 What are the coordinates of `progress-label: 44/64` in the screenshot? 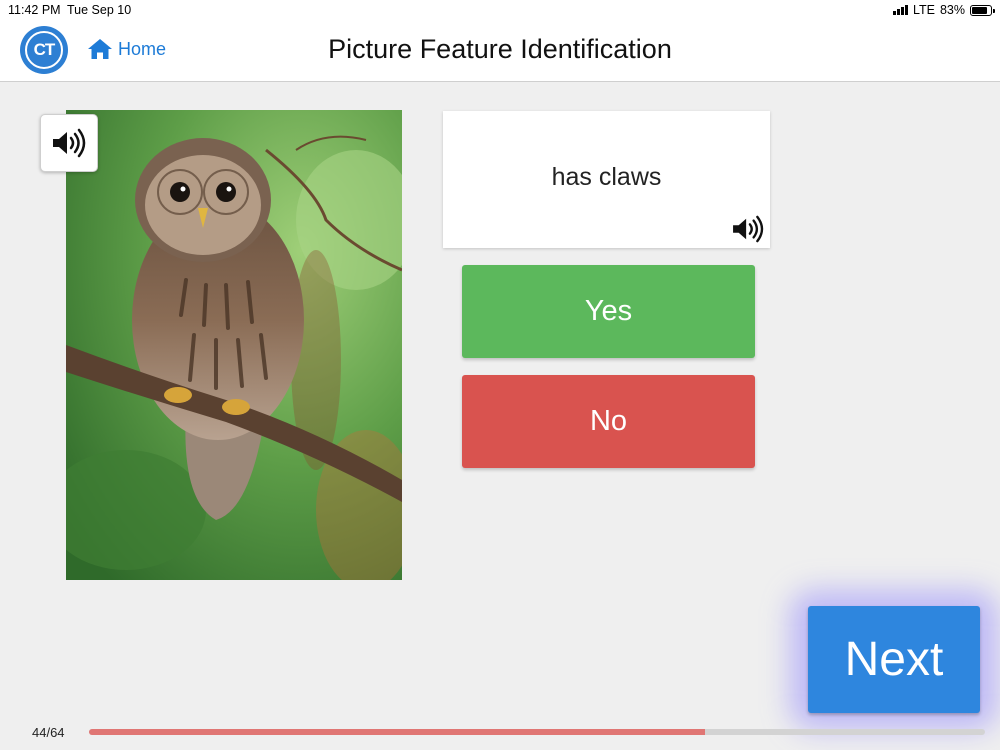 It's located at (48, 732).